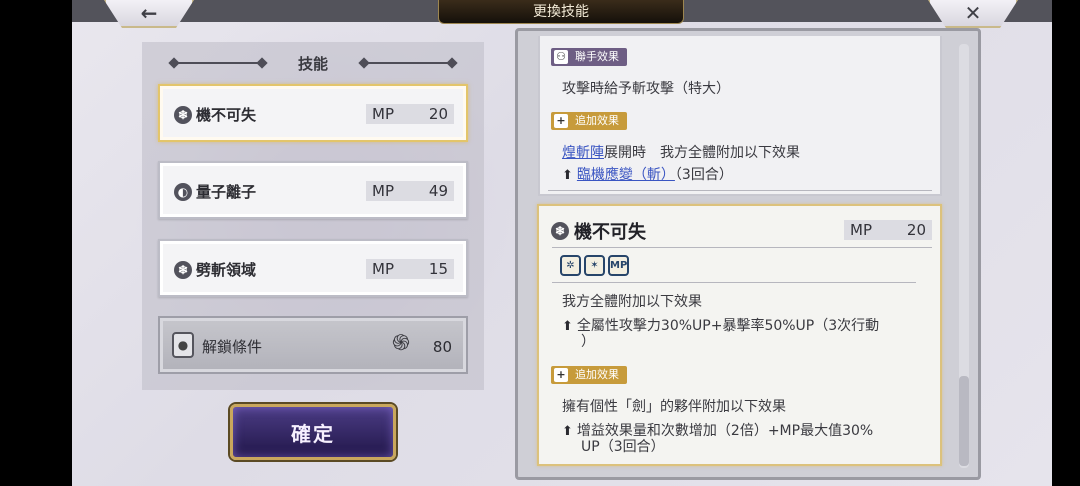 Image resolution: width=1080 pixels, height=486 pixels. Describe the element at coordinates (313, 190) in the screenshot. I see `skill-card-2: ◐ 量子離子 MP 49` at that location.